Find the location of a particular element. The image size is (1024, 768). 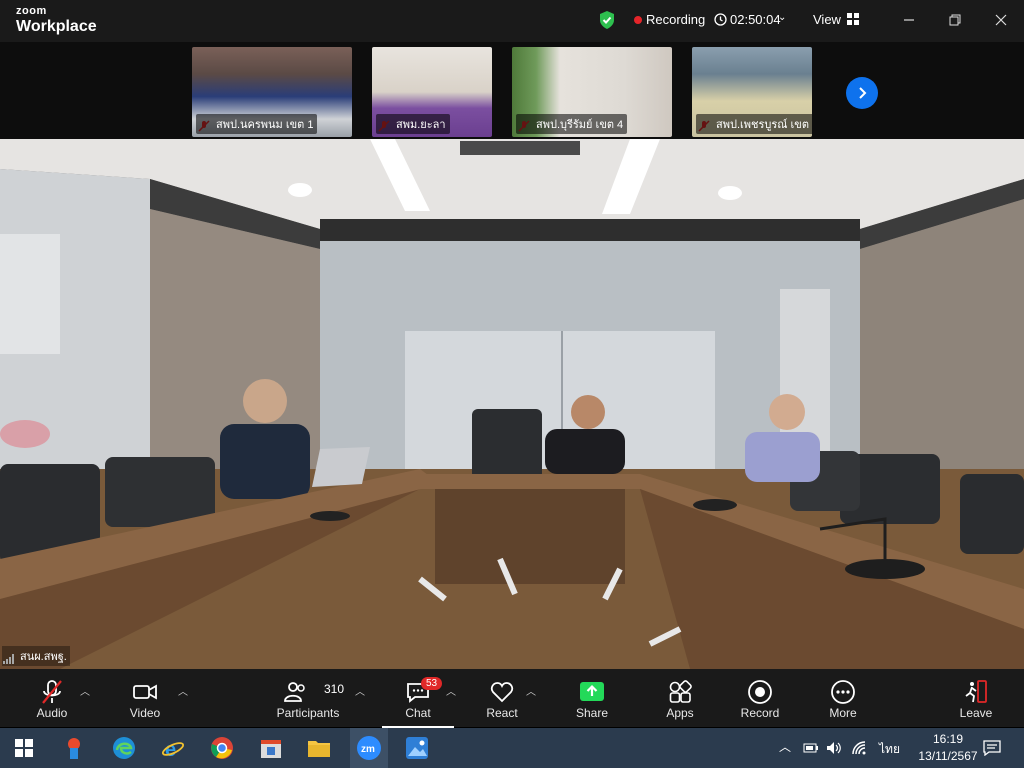

store-app-icon is located at coordinates (271, 749).